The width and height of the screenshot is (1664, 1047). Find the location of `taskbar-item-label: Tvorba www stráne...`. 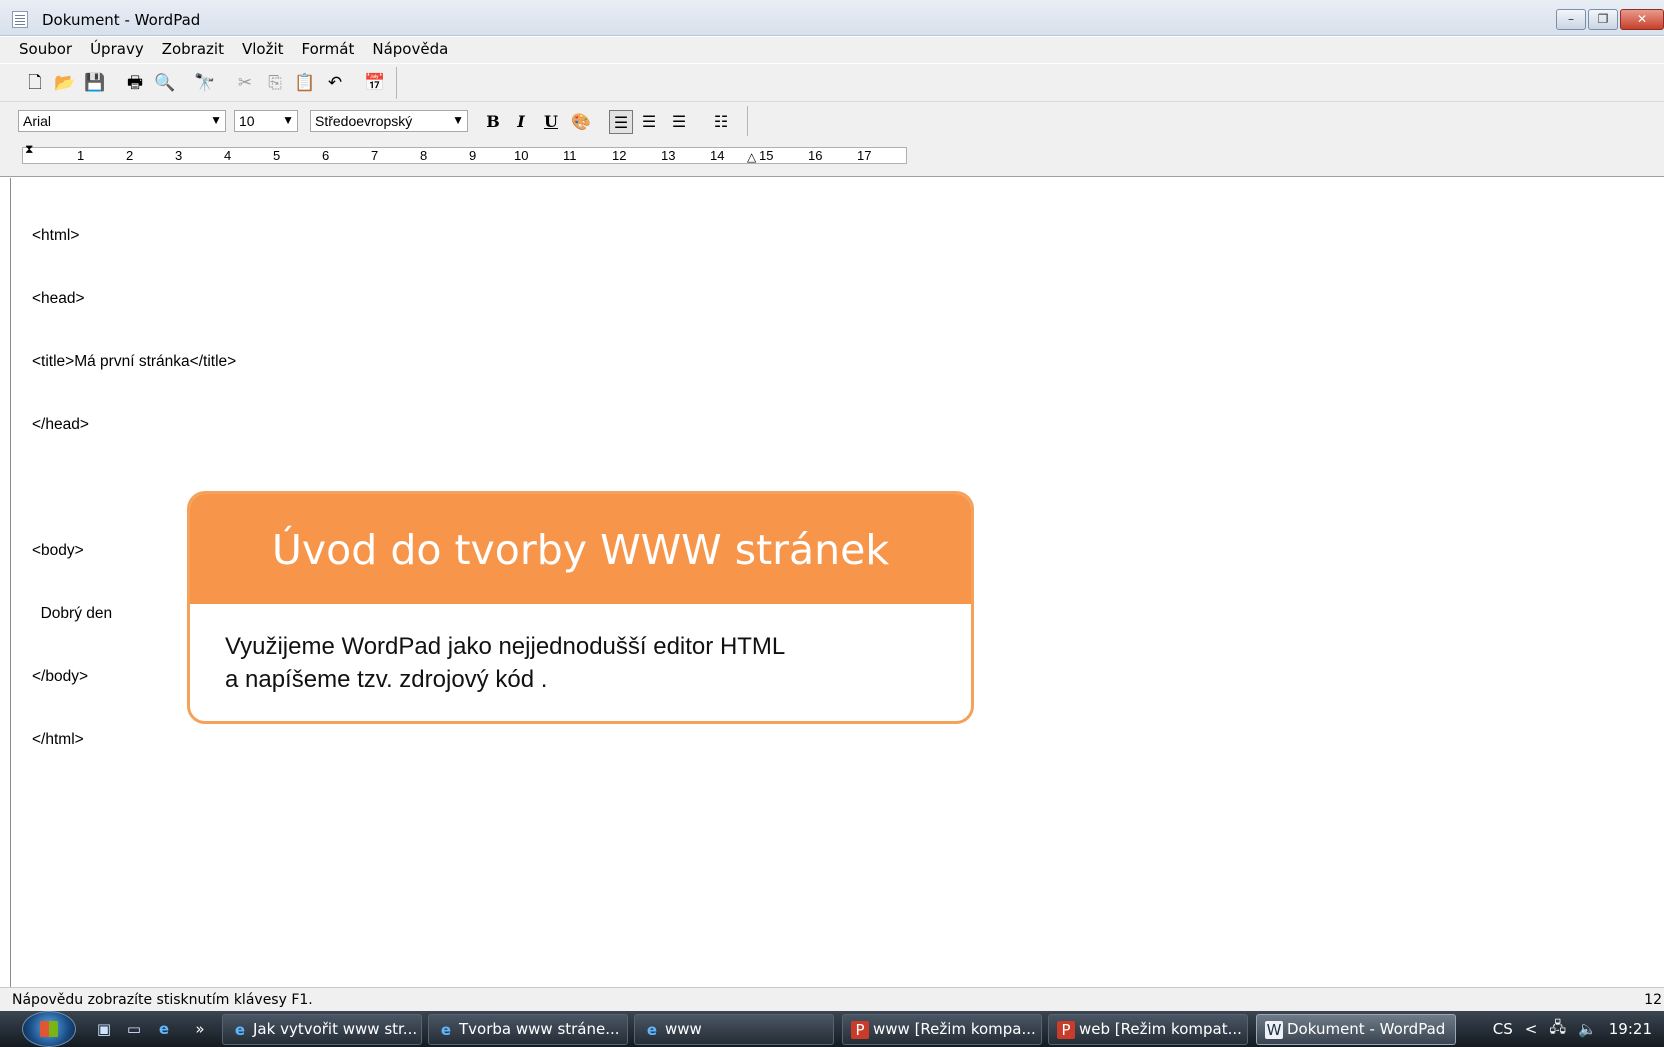

taskbar-item-label: Tvorba www stráne... is located at coordinates (539, 1029).